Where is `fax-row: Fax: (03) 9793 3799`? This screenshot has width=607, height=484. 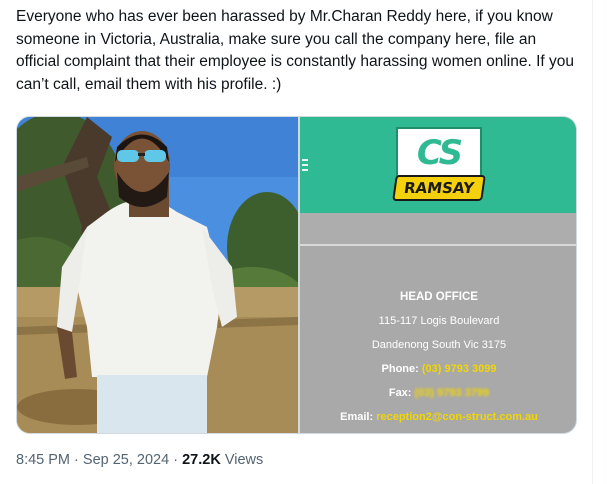 fax-row: Fax: (03) 9793 3799 is located at coordinates (438, 393).